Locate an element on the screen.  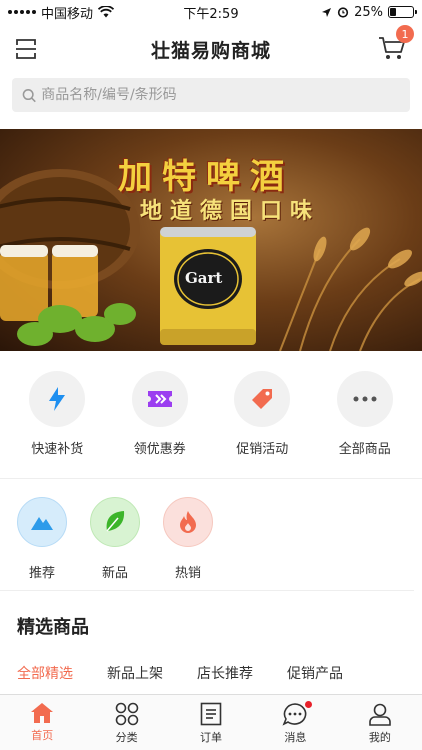
nav-label: 首页 is located at coordinates (42, 735).